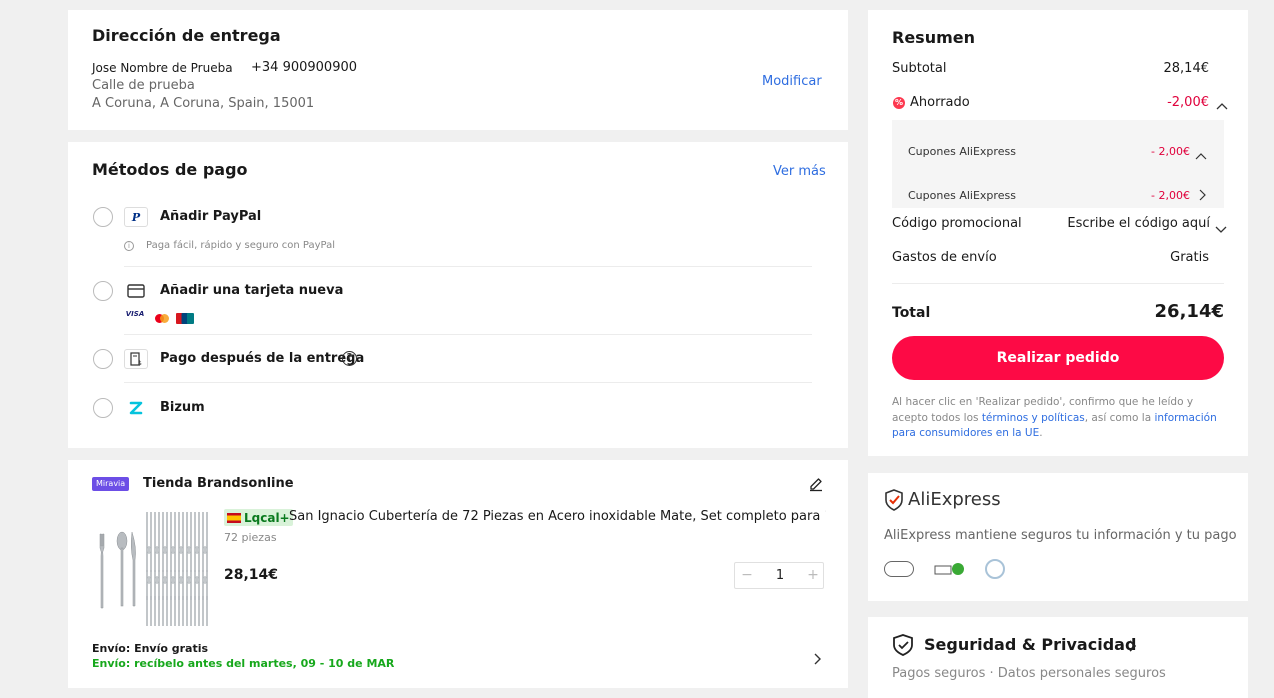  Describe the element at coordinates (1188, 102) in the screenshot. I see `saved-value: -2,00€` at that location.